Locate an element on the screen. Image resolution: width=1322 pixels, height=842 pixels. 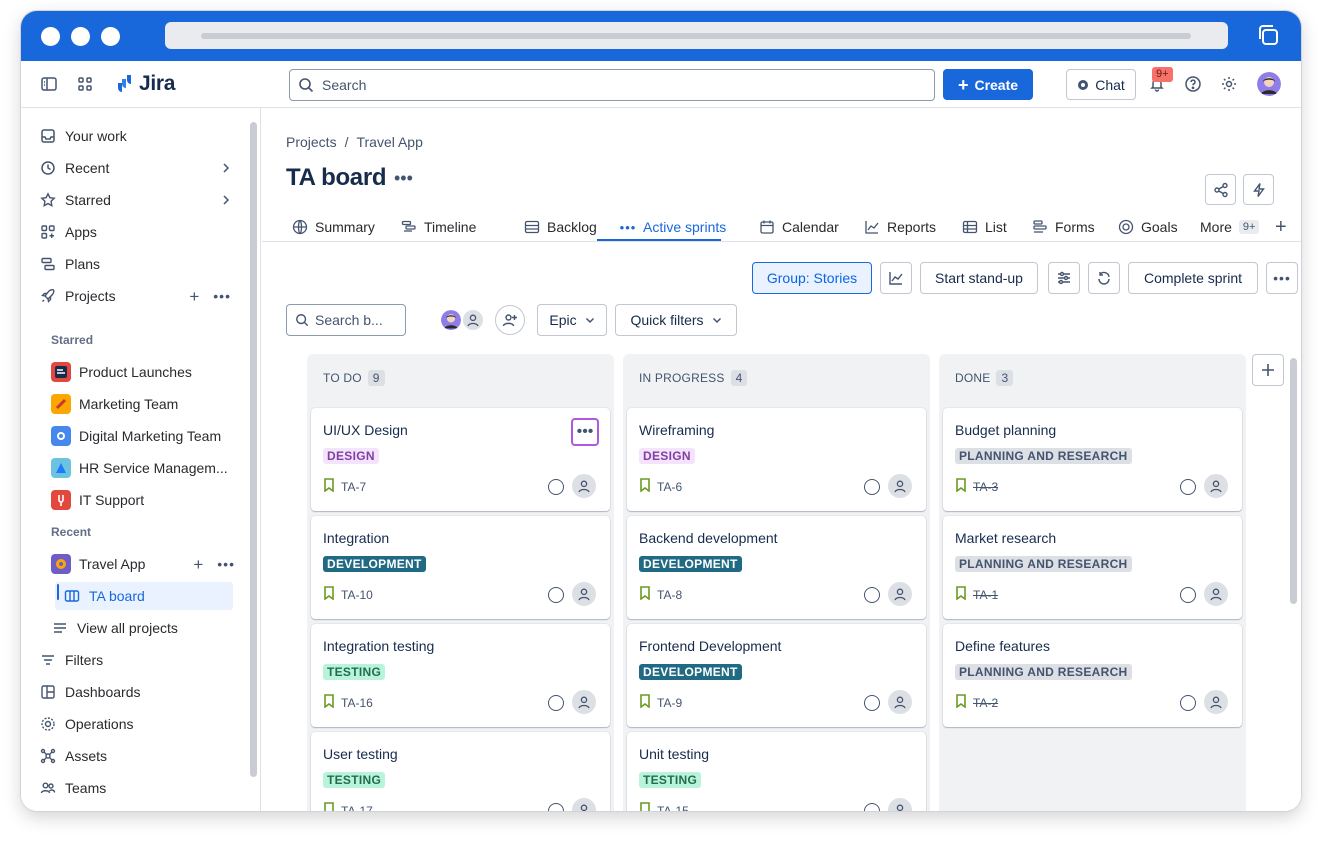
search-input is located at coordinates (612, 85).